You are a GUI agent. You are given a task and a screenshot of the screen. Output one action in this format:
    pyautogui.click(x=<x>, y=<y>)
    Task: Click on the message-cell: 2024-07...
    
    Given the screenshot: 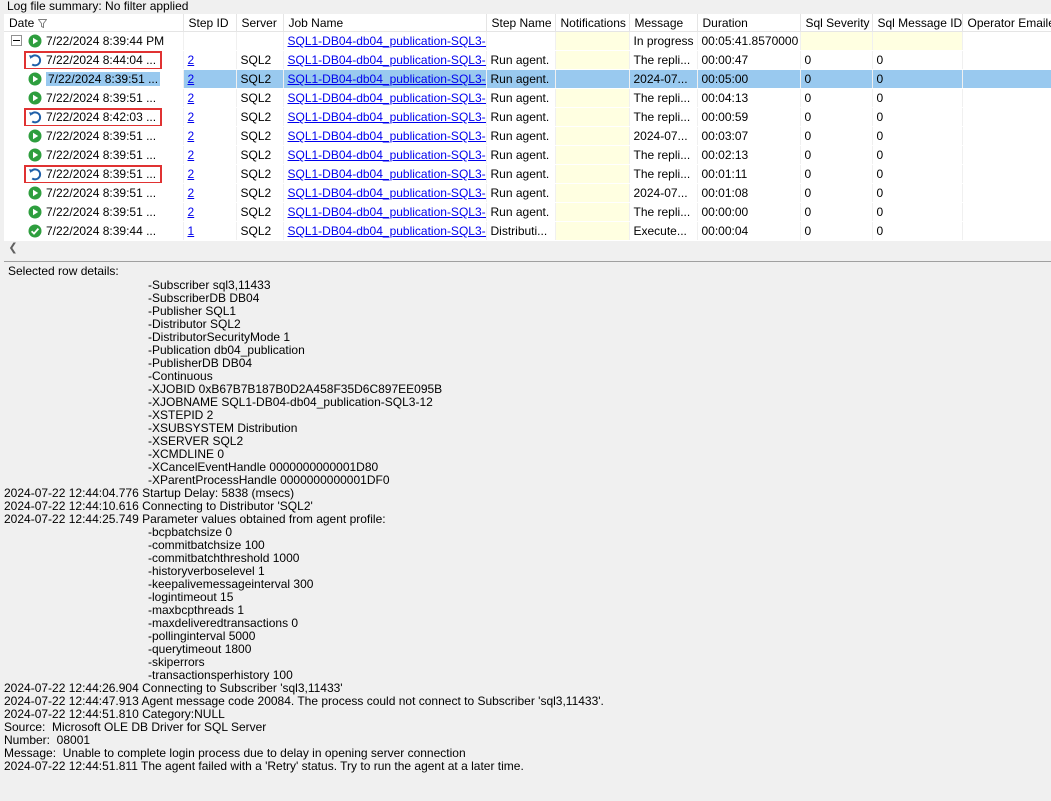 What is the action you would take?
    pyautogui.click(x=663, y=193)
    